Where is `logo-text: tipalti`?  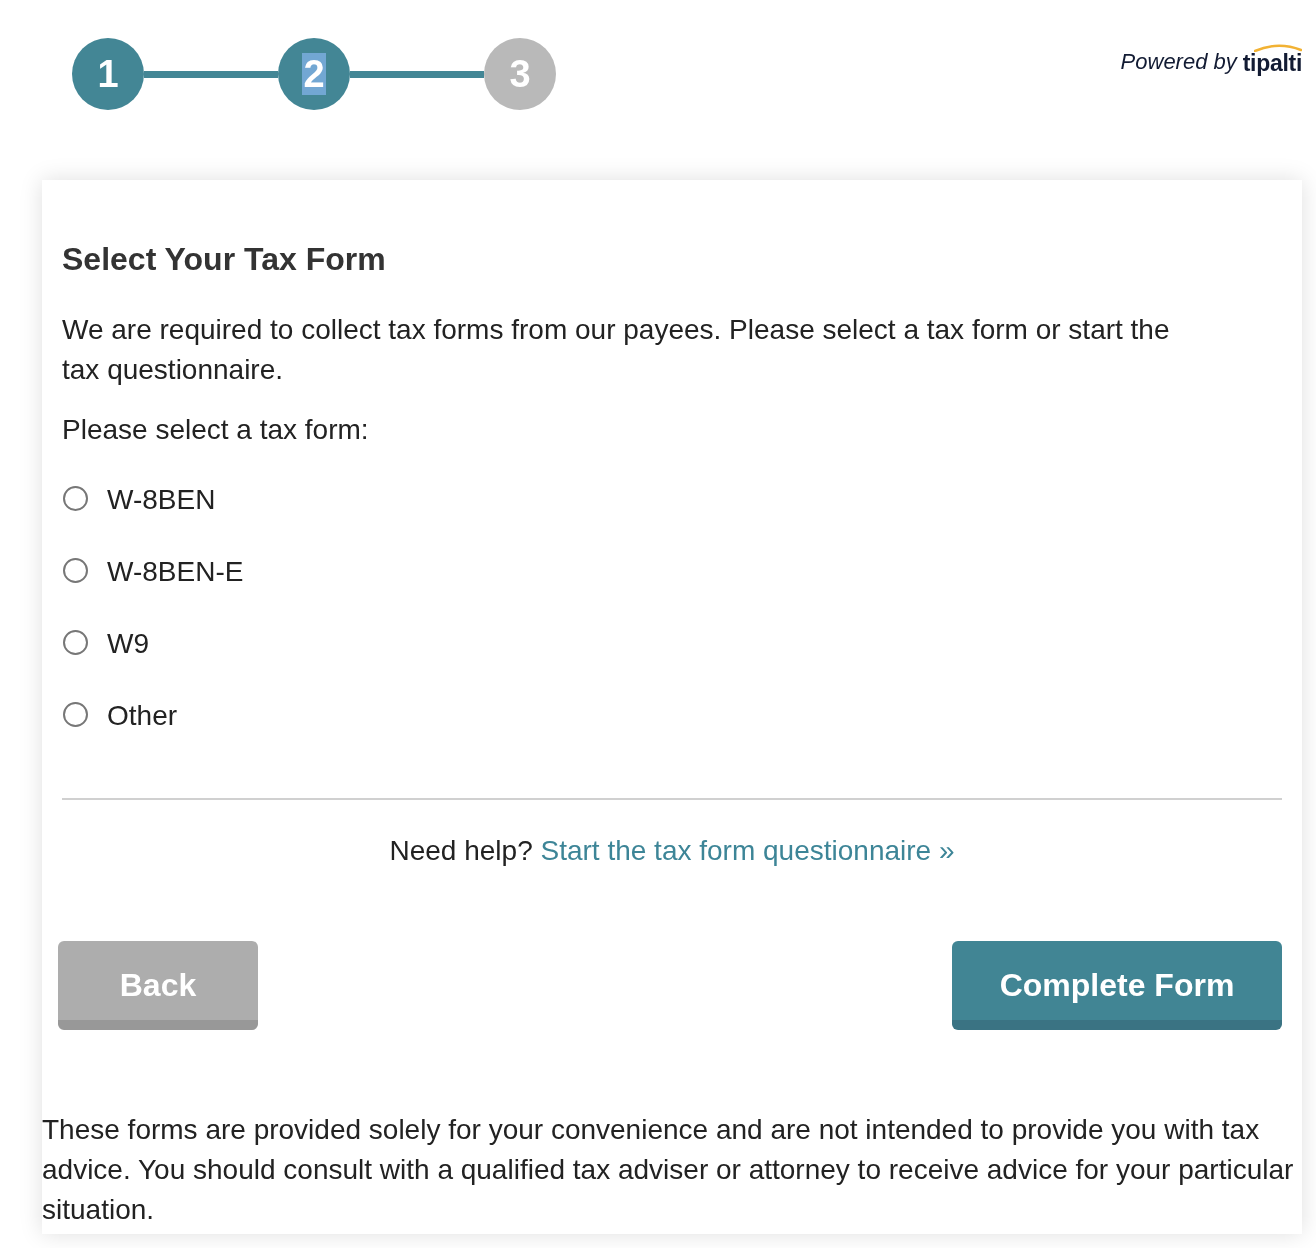 logo-text: tipalti is located at coordinates (1272, 63).